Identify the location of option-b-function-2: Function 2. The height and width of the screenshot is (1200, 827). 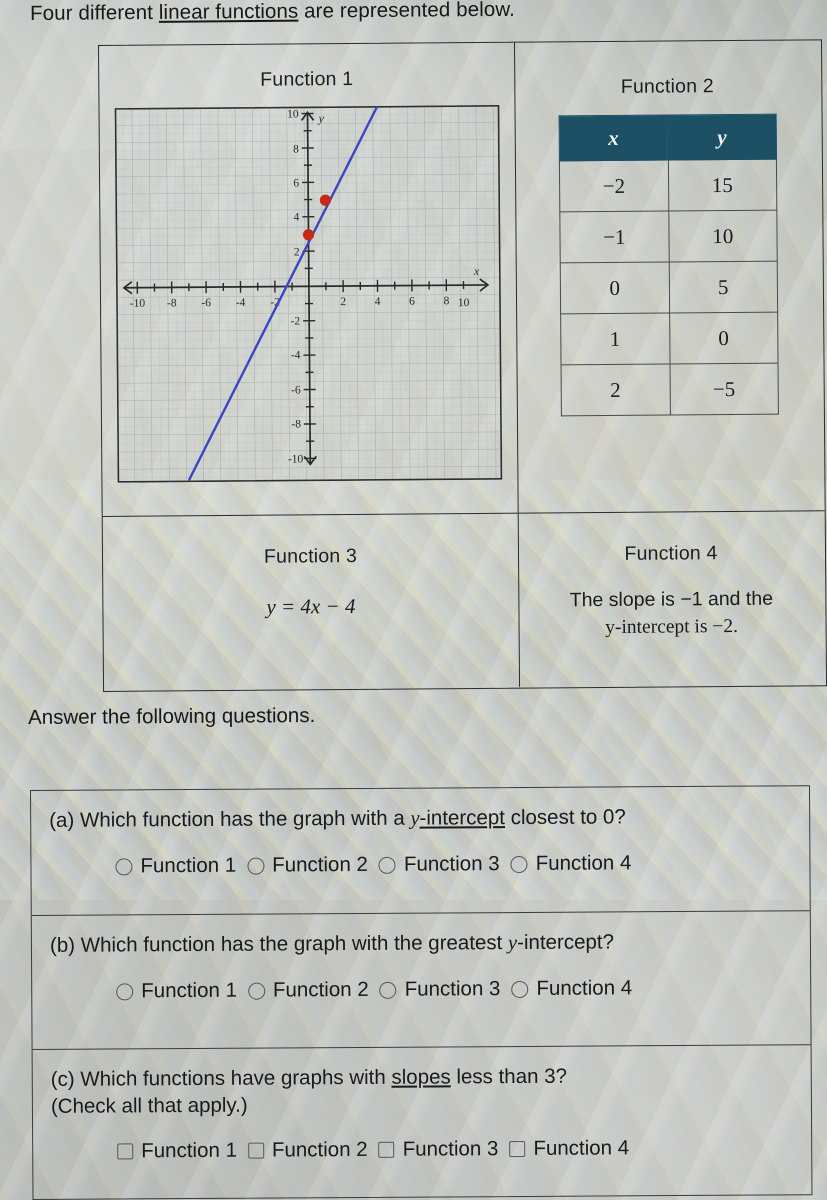
(308, 990).